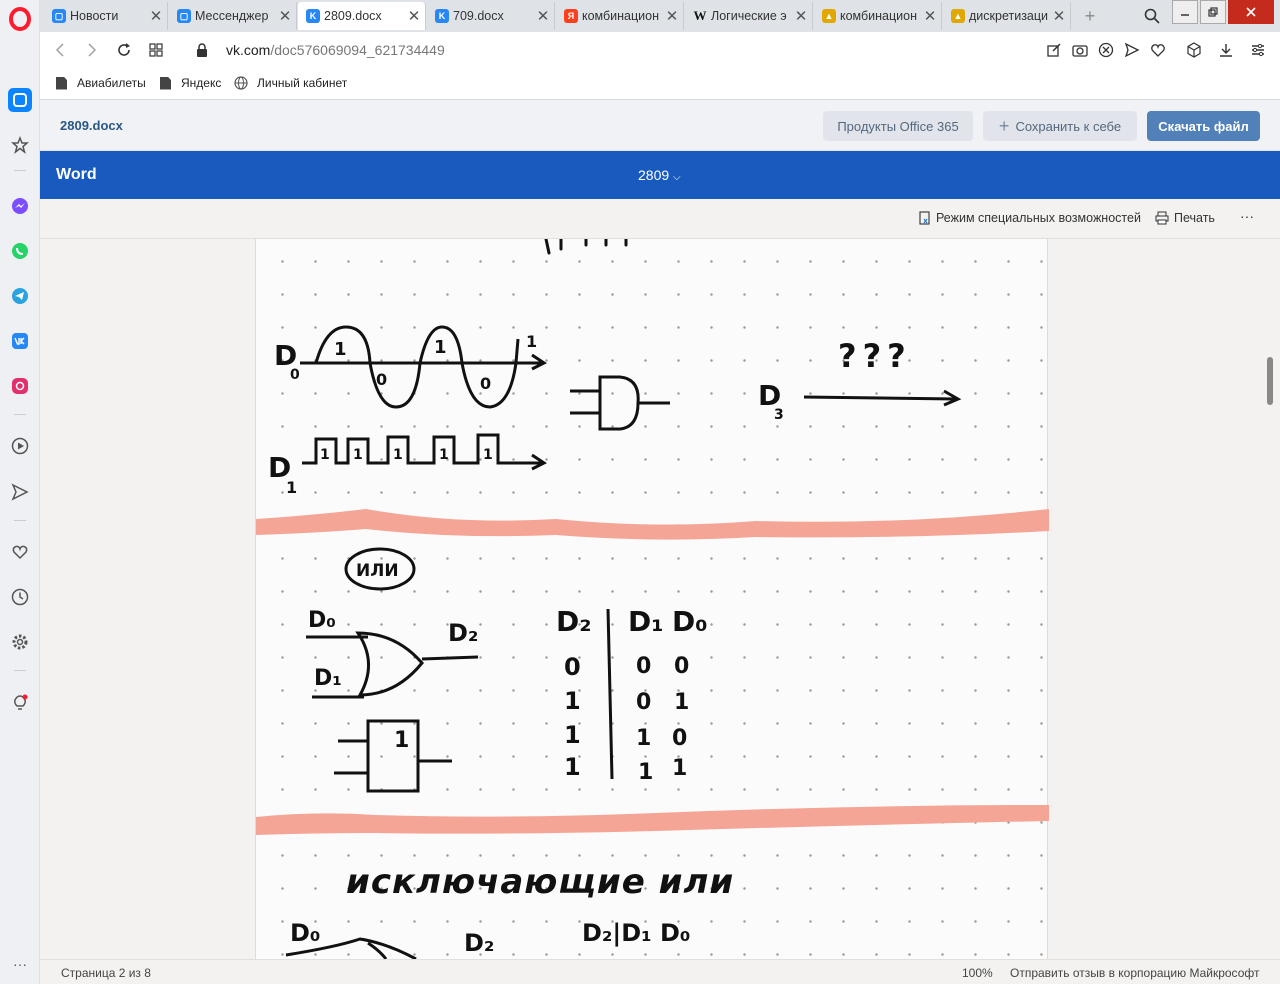  What do you see at coordinates (20, 206) in the screenshot?
I see `messenger-icon` at bounding box center [20, 206].